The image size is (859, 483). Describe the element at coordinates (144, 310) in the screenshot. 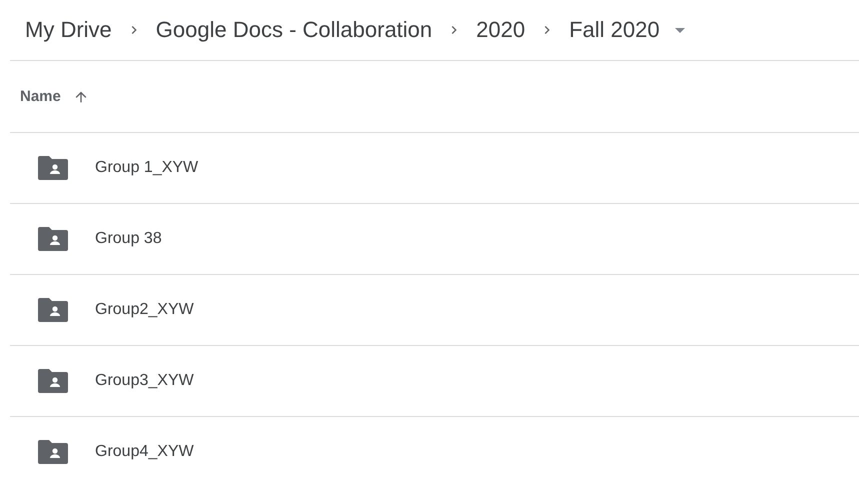

I see `file-name: Group2_XYW` at that location.